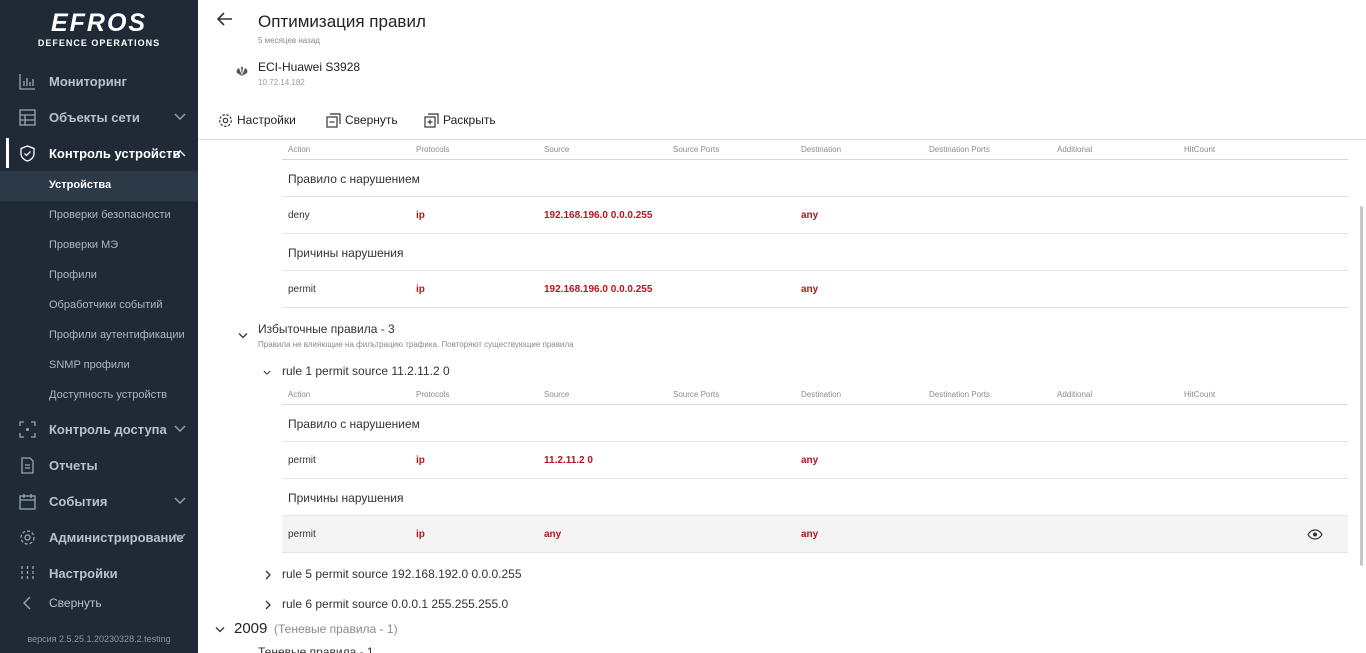  Describe the element at coordinates (336, 629) in the screenshot. I see `year-group-note: (Теневые правила - 1)` at that location.